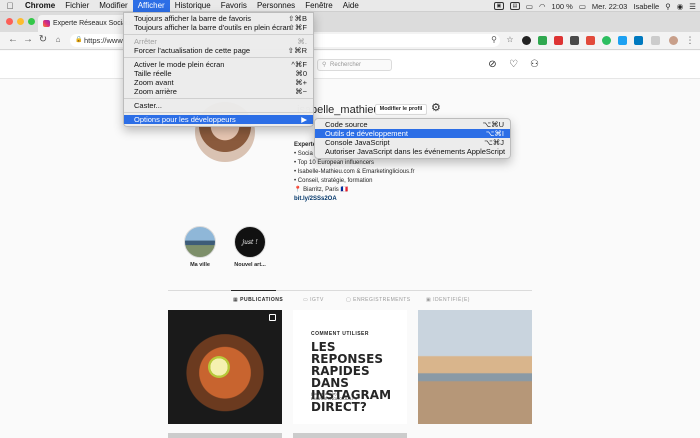 The width and height of the screenshot is (700, 438). I want to click on tab-identifie: ▣ IDENTIFIÉ(E), so click(448, 300).